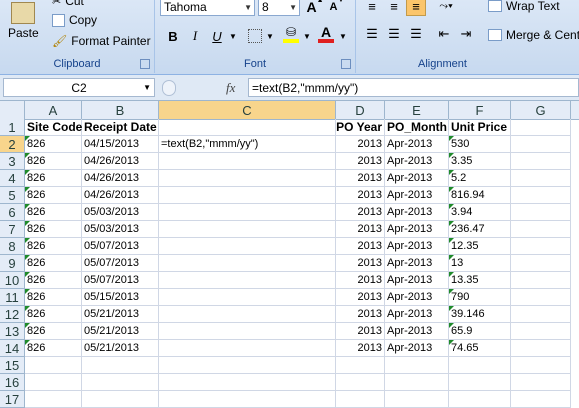 The image size is (579, 408). Describe the element at coordinates (291, 34) in the screenshot. I see `fill-color-button: ⛁` at that location.